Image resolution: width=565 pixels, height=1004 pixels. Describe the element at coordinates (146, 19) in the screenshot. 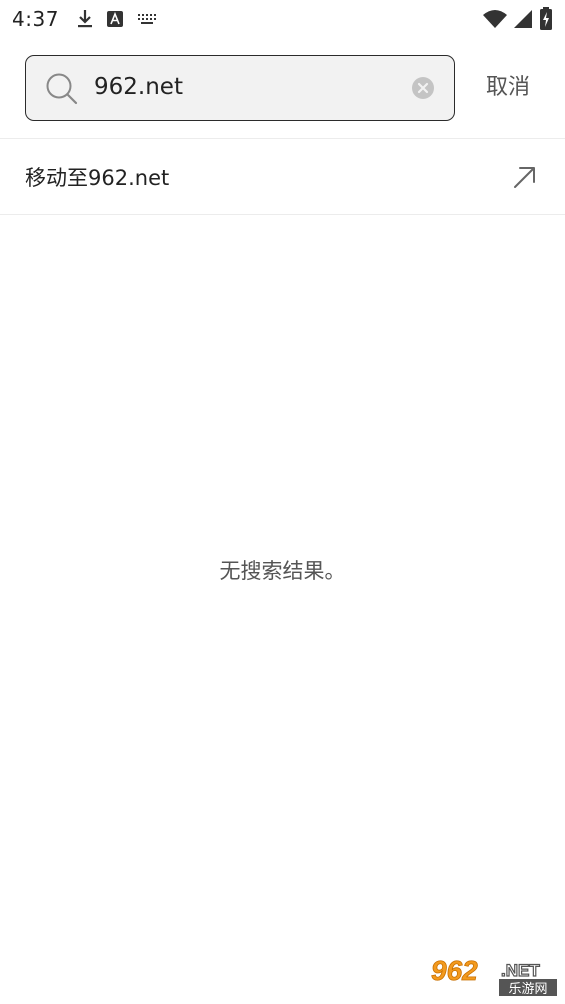

I see `keyboard-icon` at that location.